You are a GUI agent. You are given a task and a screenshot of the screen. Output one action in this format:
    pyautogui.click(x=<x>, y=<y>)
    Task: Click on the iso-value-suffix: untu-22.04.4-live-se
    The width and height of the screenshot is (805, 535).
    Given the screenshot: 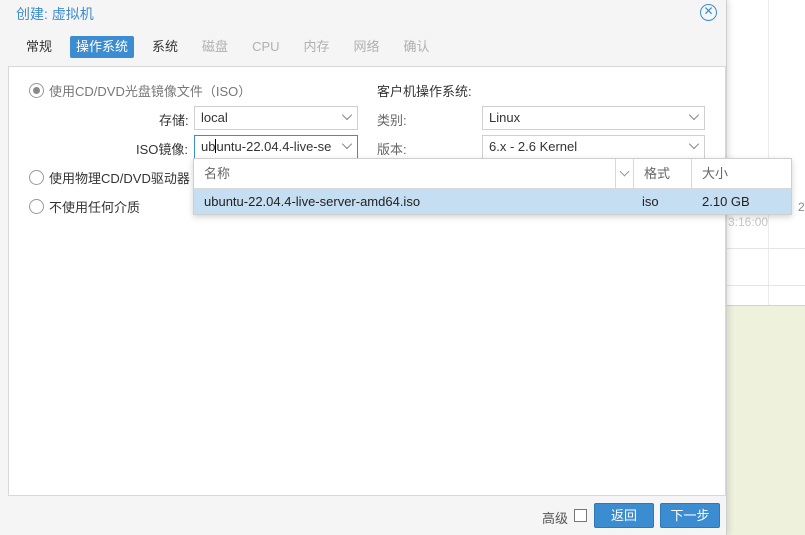 What is the action you would take?
    pyautogui.click(x=274, y=146)
    